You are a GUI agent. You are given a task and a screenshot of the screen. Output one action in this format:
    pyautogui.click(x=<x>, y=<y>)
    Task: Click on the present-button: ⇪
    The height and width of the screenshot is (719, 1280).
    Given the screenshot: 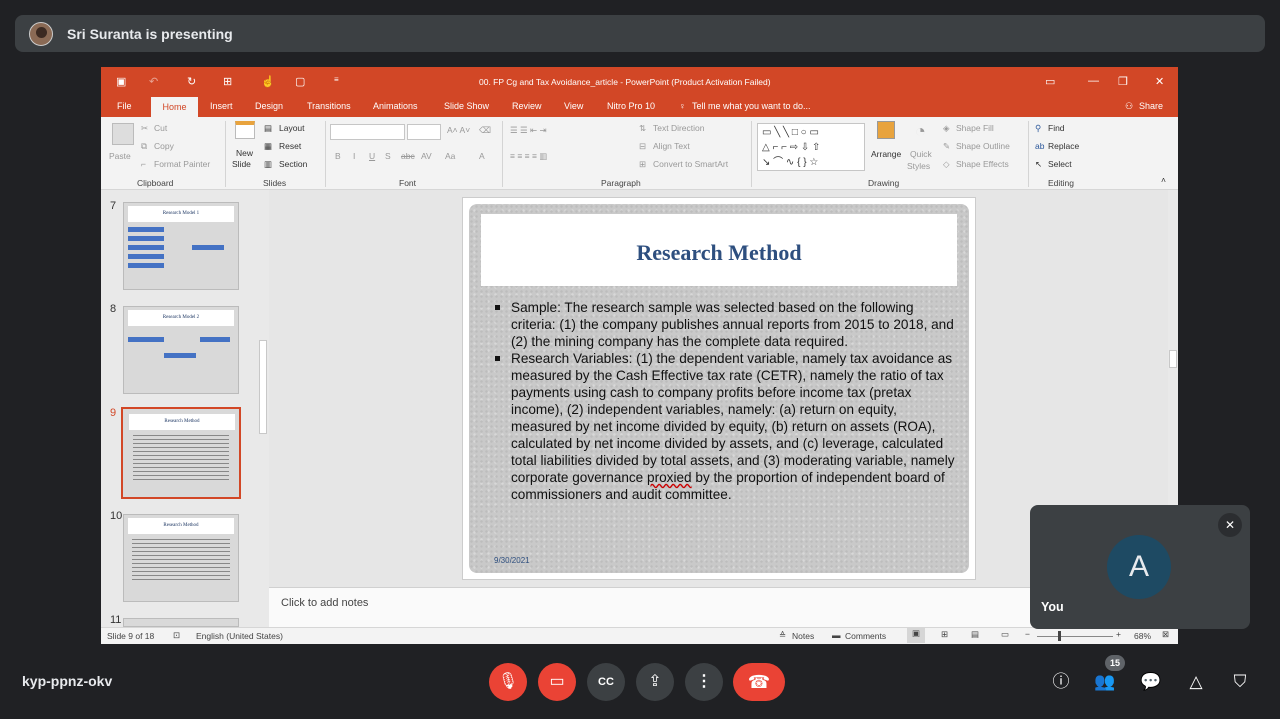 What is the action you would take?
    pyautogui.click(x=655, y=682)
    